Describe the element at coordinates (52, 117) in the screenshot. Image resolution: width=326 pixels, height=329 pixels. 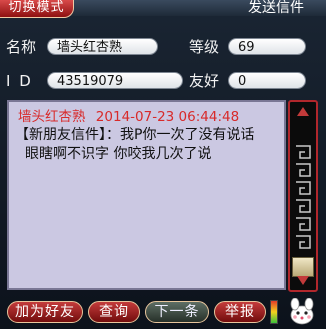
I see `sender-name: 墙头红杏熟` at that location.